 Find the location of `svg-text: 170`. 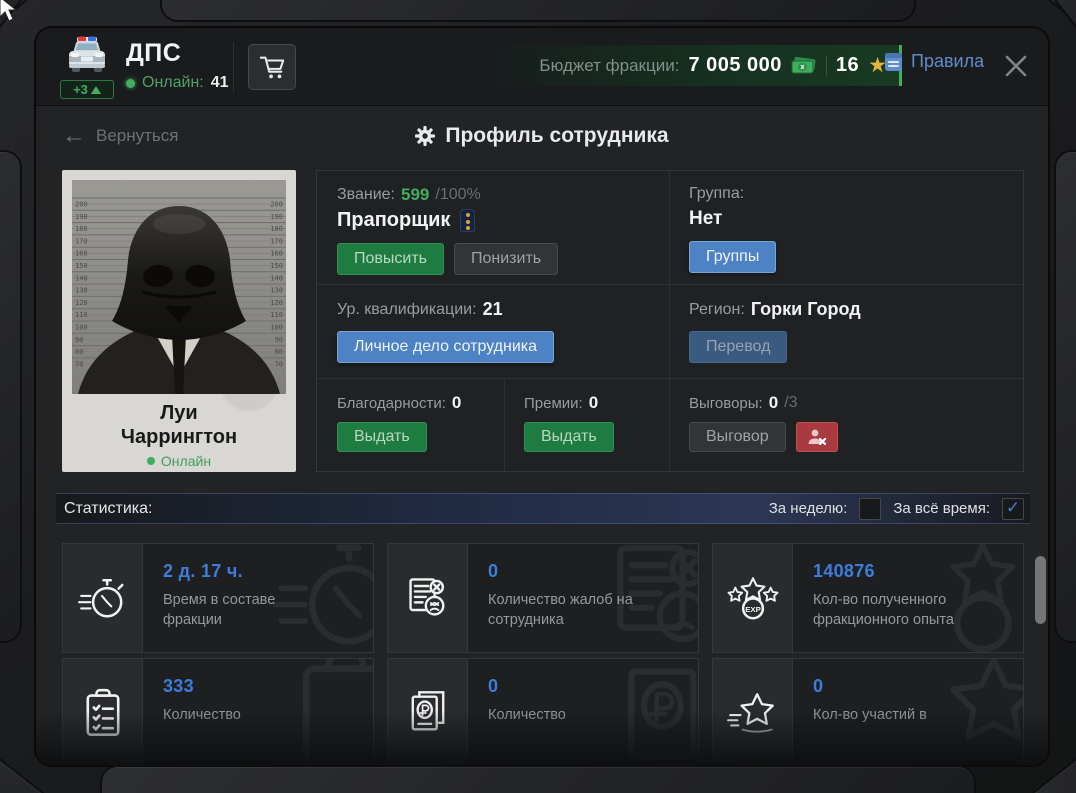

svg-text: 170 is located at coordinates (276, 241).